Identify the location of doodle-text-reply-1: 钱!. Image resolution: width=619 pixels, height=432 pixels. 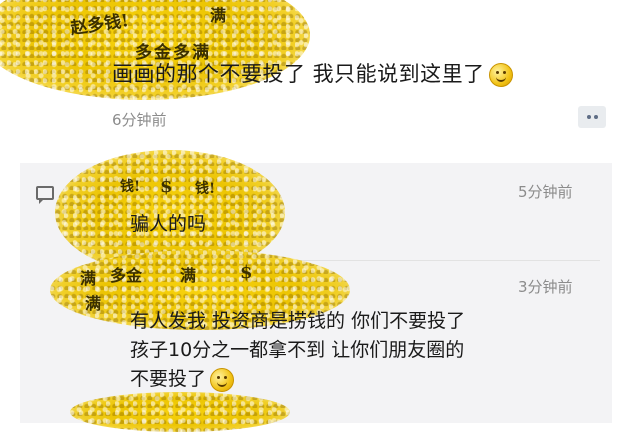
(130, 187).